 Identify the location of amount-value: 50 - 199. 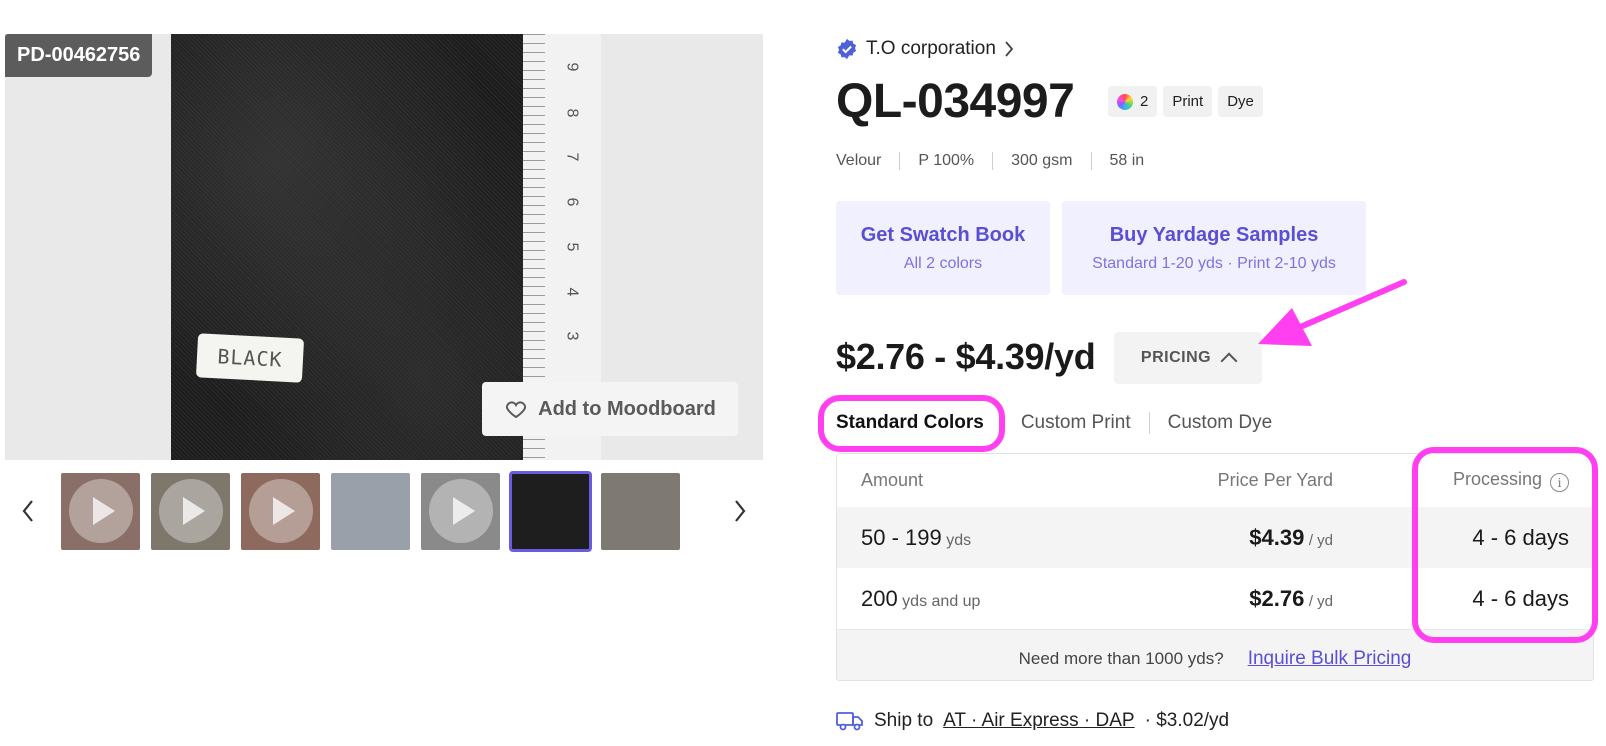
(901, 537).